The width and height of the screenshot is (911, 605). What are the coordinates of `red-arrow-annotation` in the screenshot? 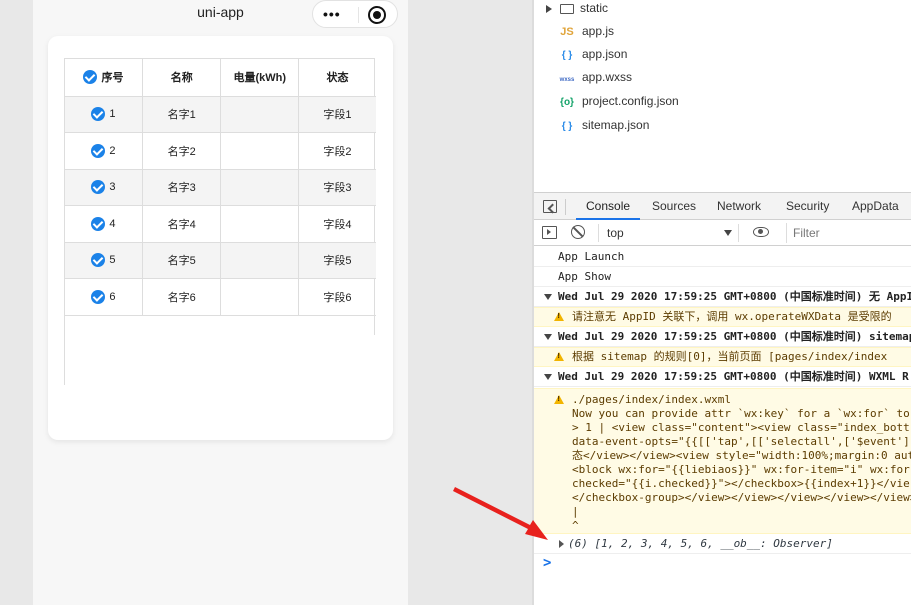 It's located at (500, 513).